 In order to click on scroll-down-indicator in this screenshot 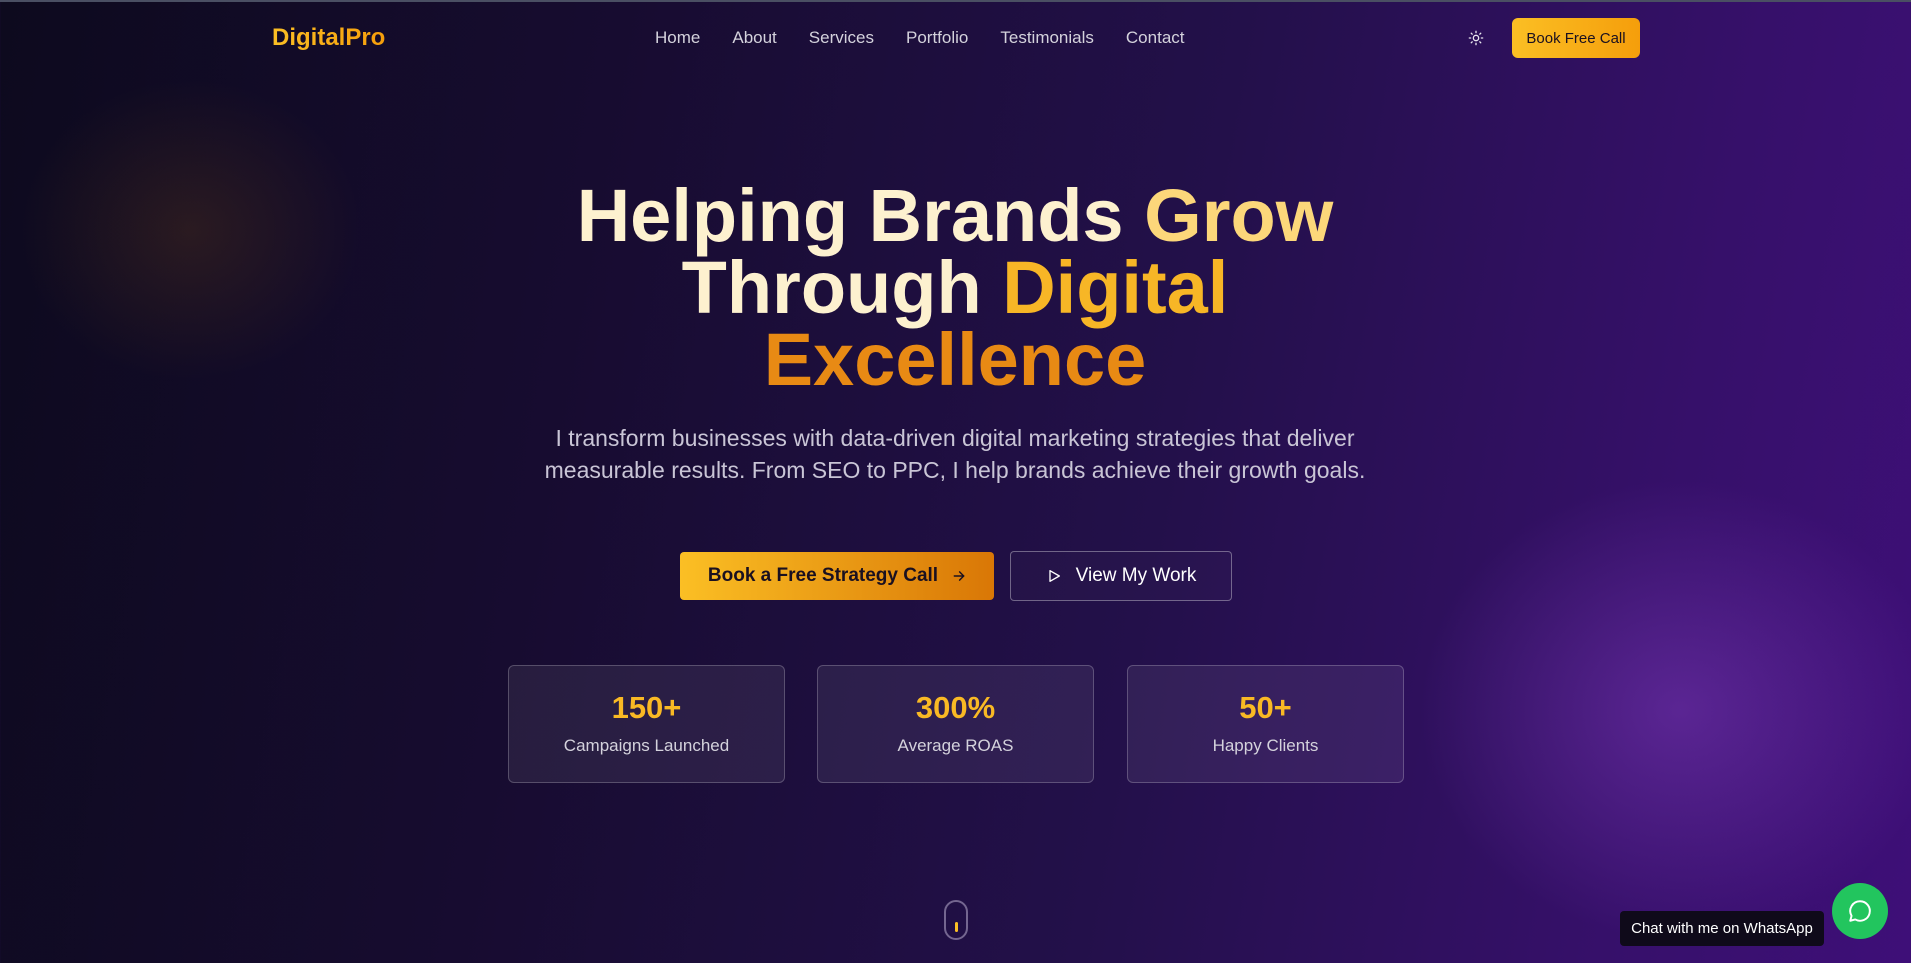, I will do `click(956, 920)`.